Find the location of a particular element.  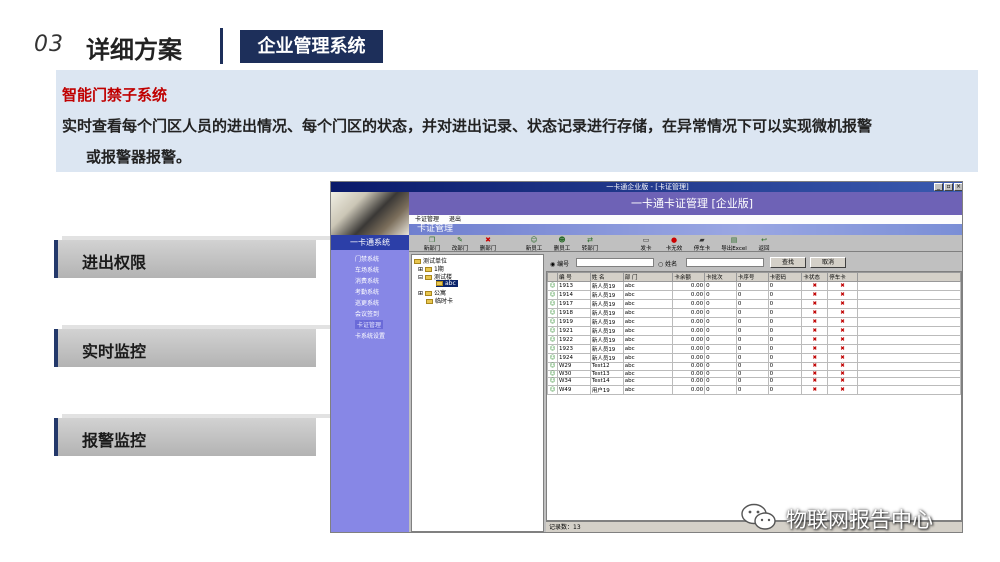

edit-dept-button: ✎ 改部门 is located at coordinates (460, 244).